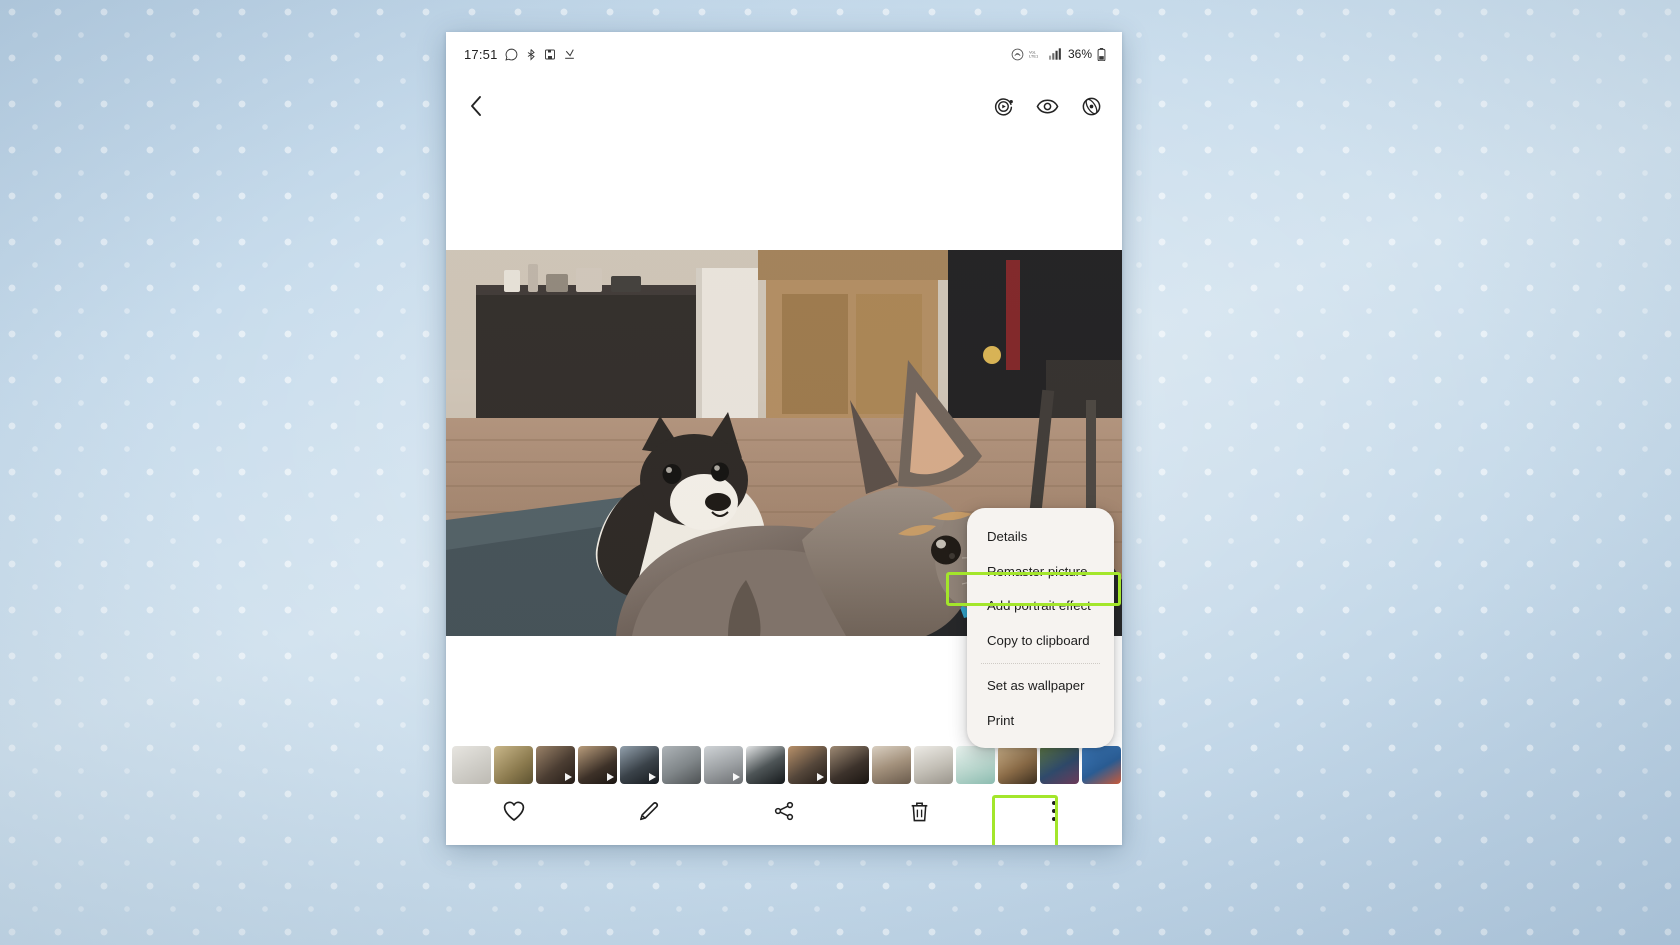  Describe the element at coordinates (1040, 641) in the screenshot. I see `menu-item-copy-to-clipboard: Copy to clipboard` at that location.